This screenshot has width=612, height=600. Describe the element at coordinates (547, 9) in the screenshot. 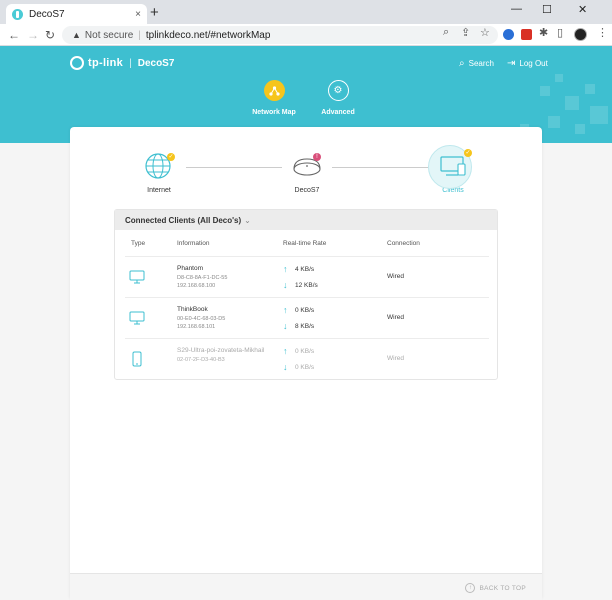

I see `maximize-button: ☐` at that location.